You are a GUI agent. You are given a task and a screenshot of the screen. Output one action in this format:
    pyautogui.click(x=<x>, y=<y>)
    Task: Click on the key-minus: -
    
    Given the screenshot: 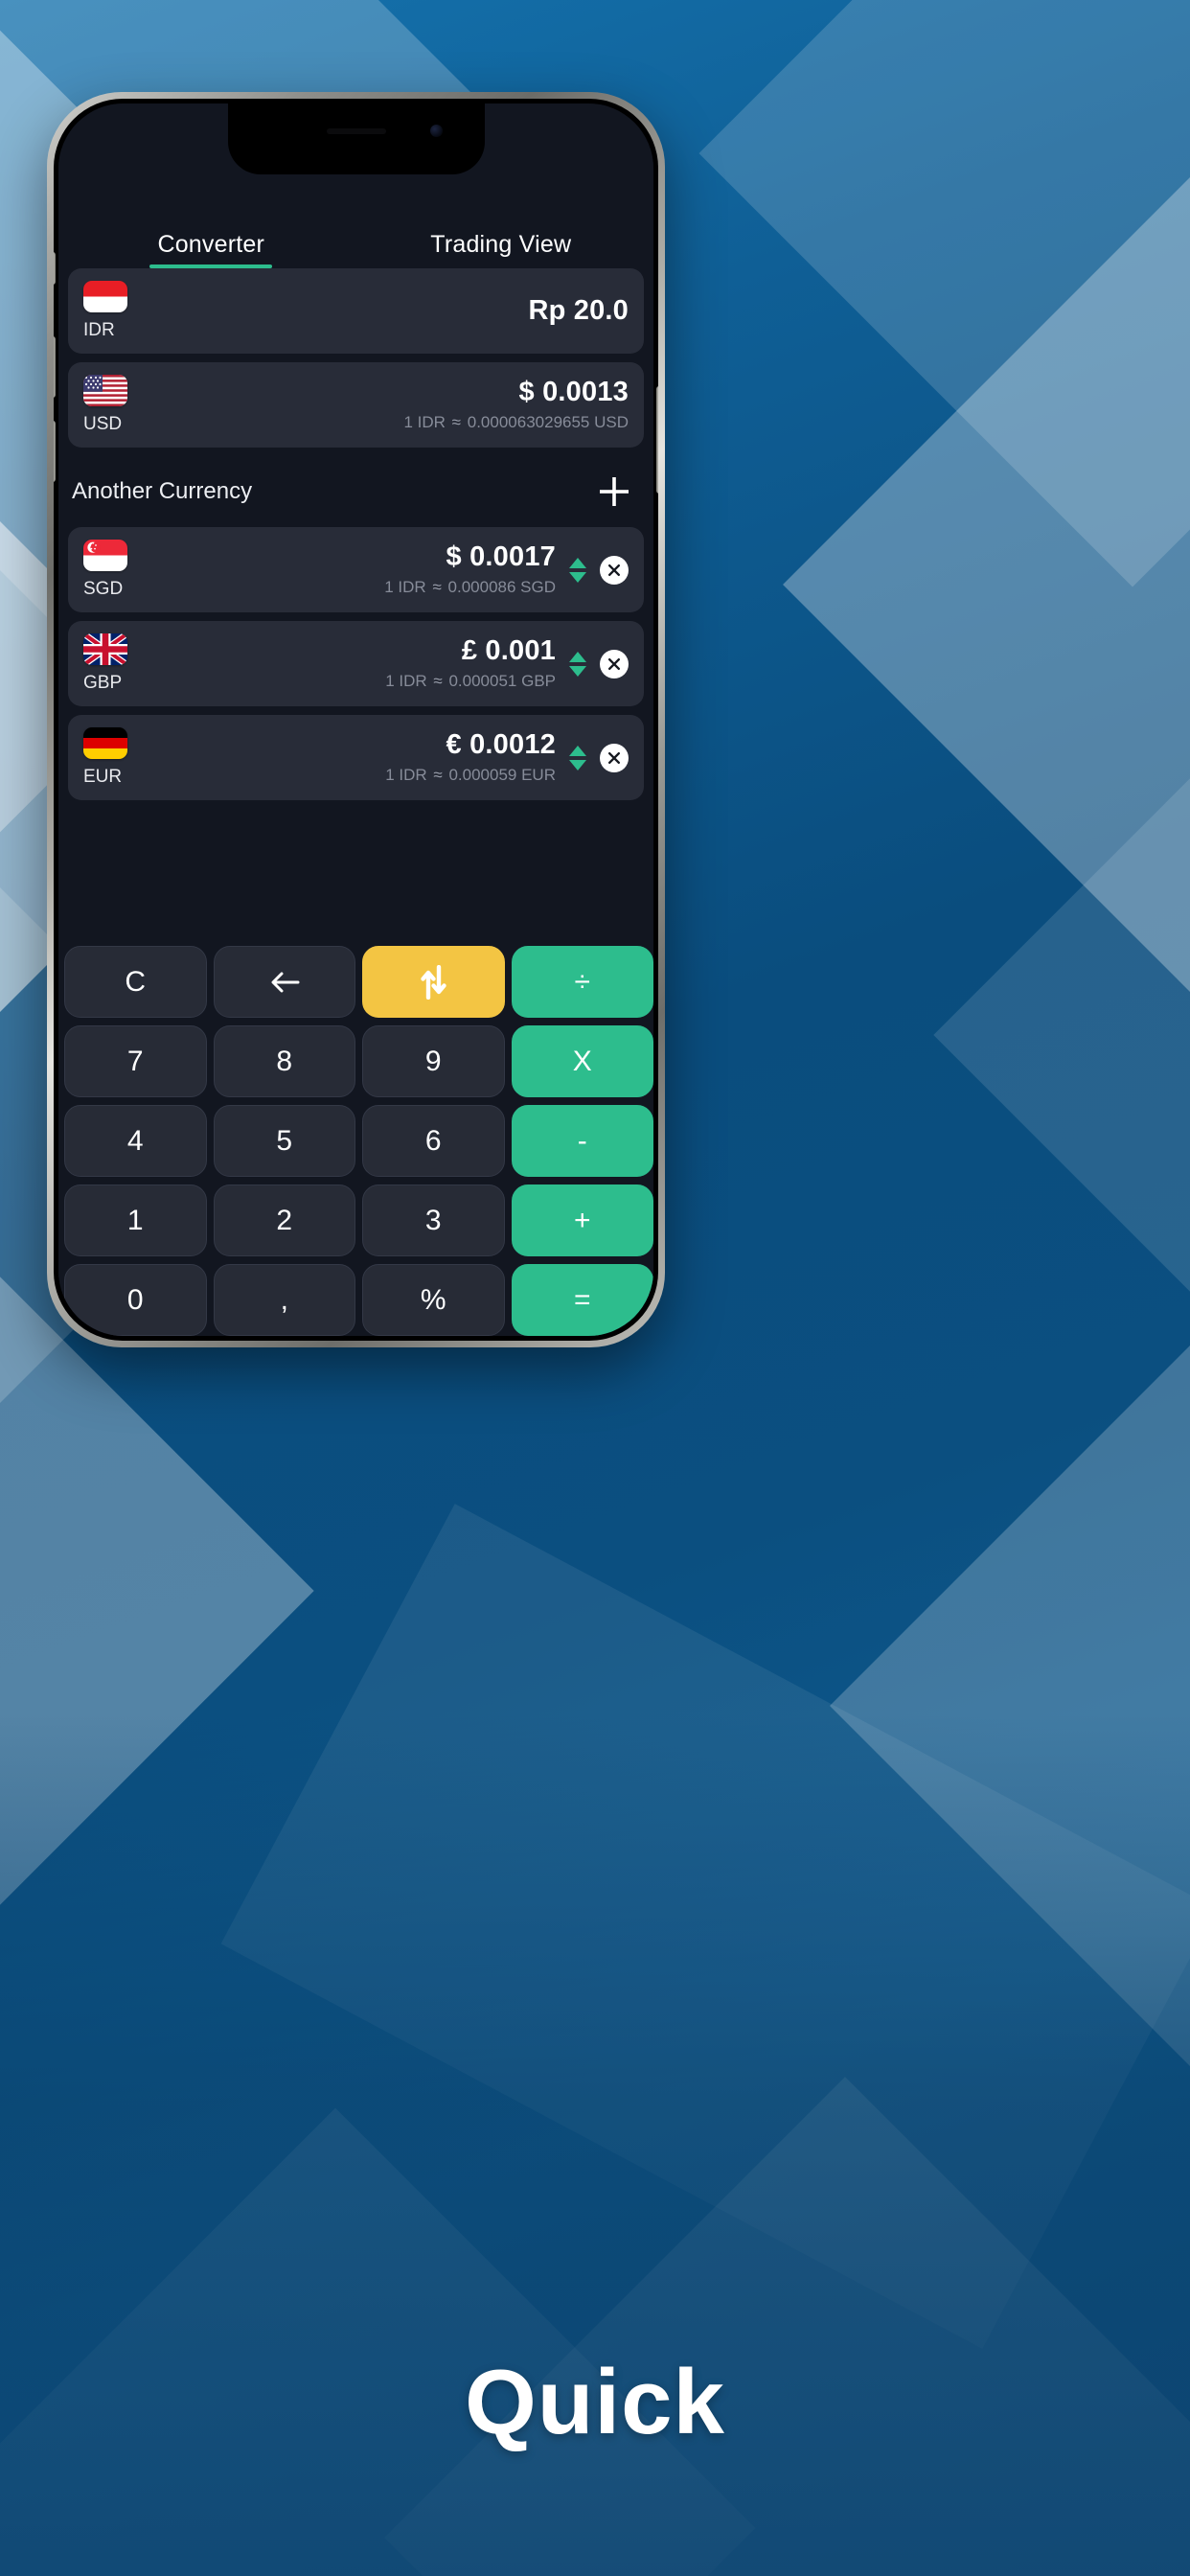 What is the action you would take?
    pyautogui.click(x=582, y=1141)
    